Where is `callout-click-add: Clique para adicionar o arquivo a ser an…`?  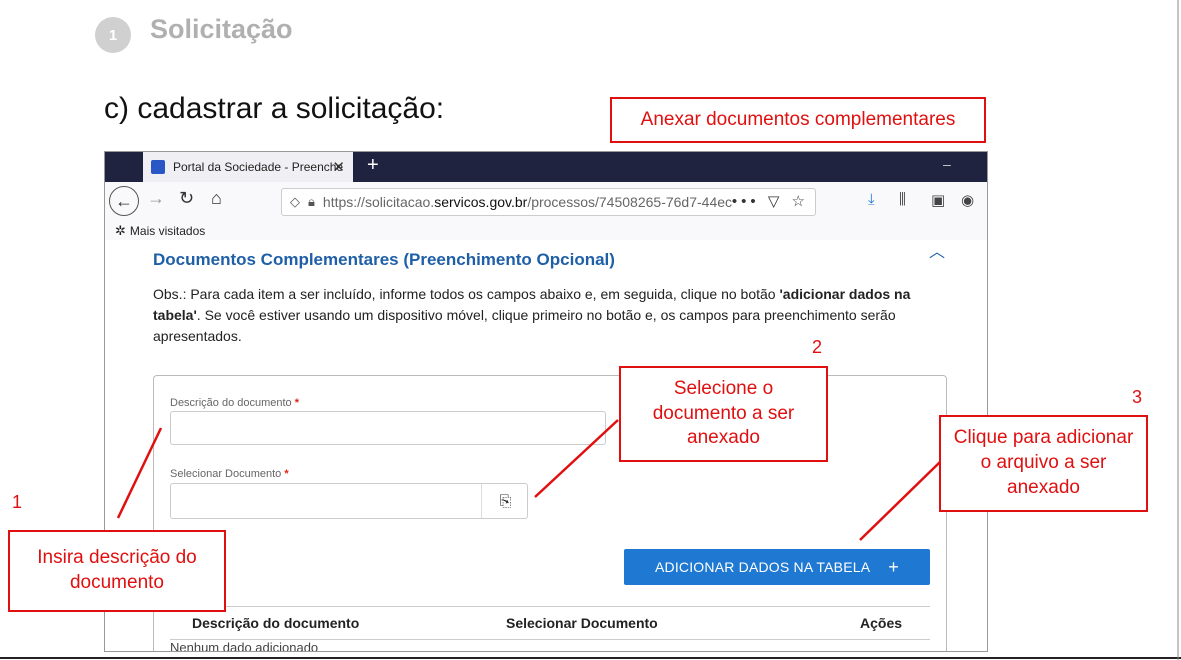 callout-click-add: Clique para adicionar o arquivo a ser an… is located at coordinates (1043, 463).